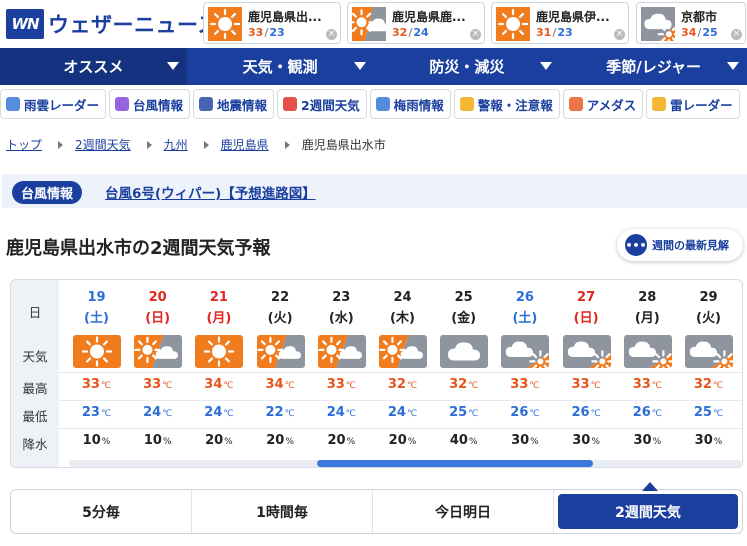 The image size is (747, 546). What do you see at coordinates (272, 23) in the screenshot?
I see `favorite-city-card: 鹿児島県出... 33/23 ×` at bounding box center [272, 23].